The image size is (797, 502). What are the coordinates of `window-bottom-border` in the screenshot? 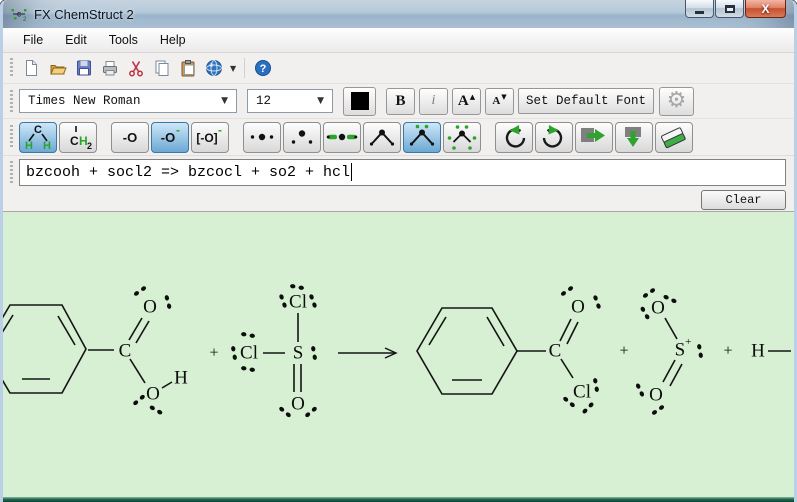 It's located at (398, 499).